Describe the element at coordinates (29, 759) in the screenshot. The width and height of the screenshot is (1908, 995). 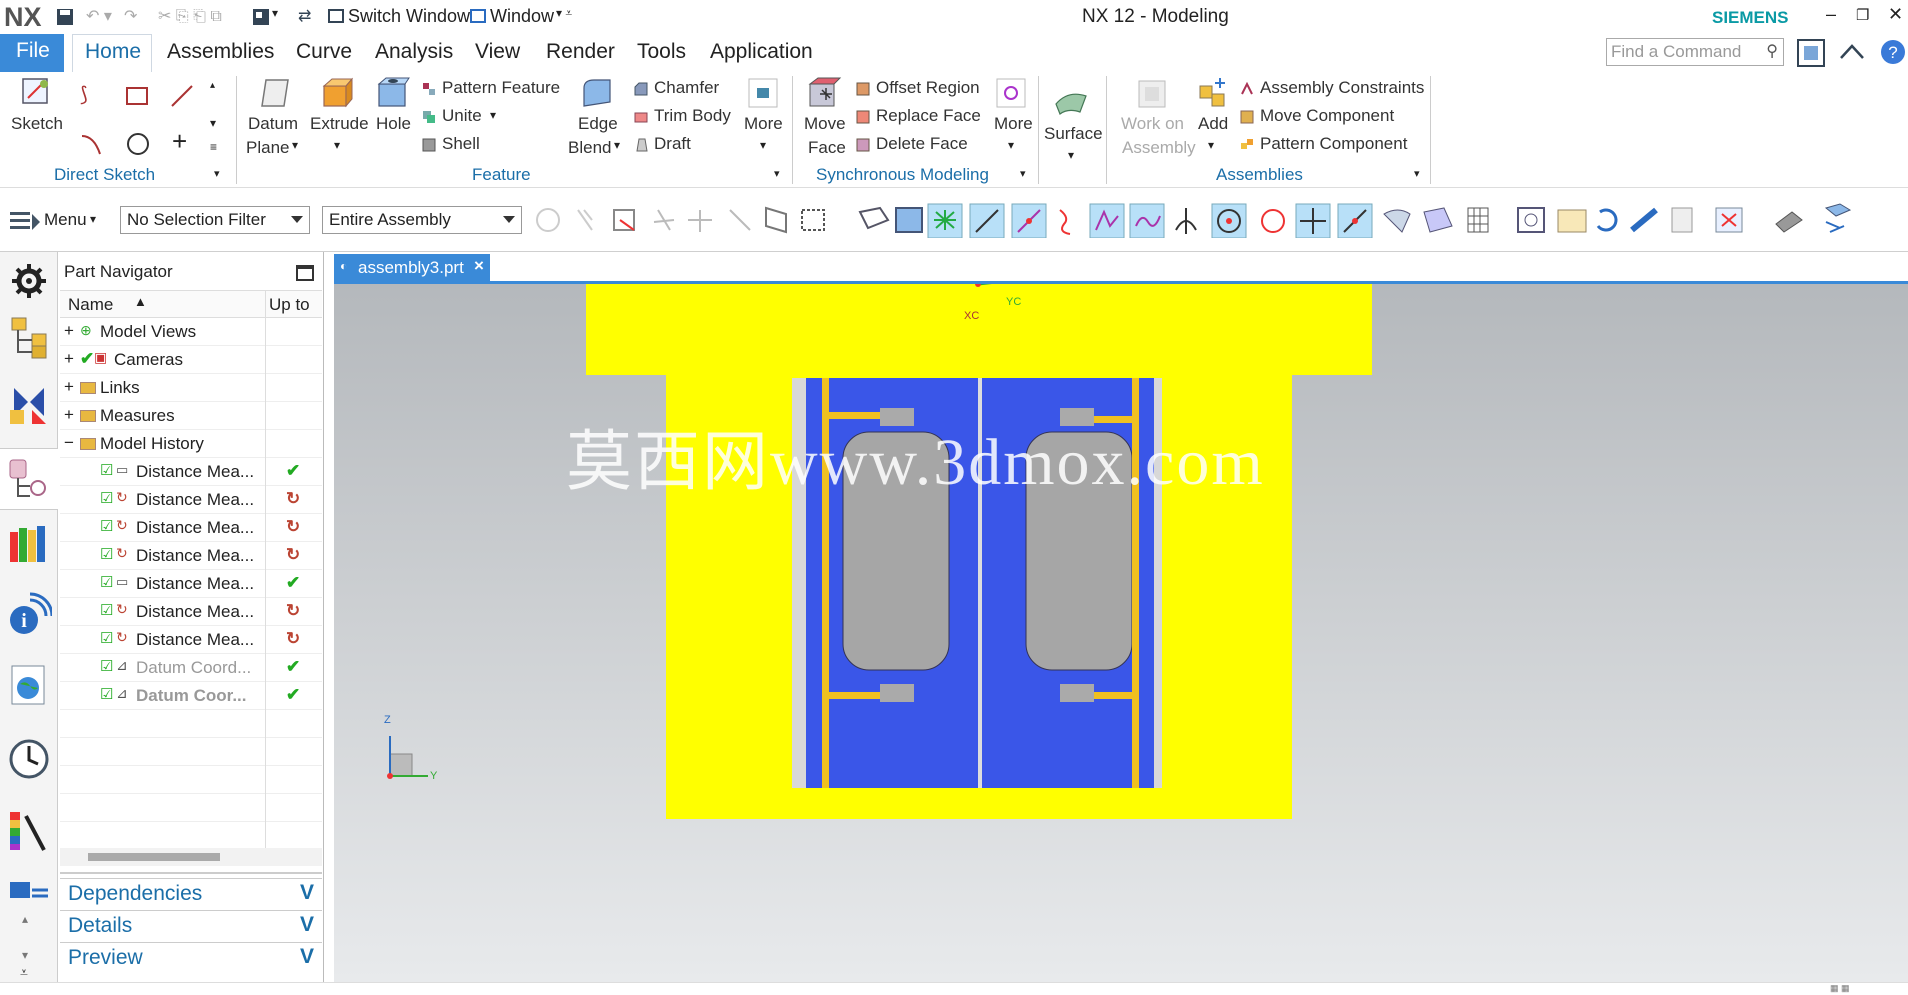
I see `history-clock-icon` at that location.